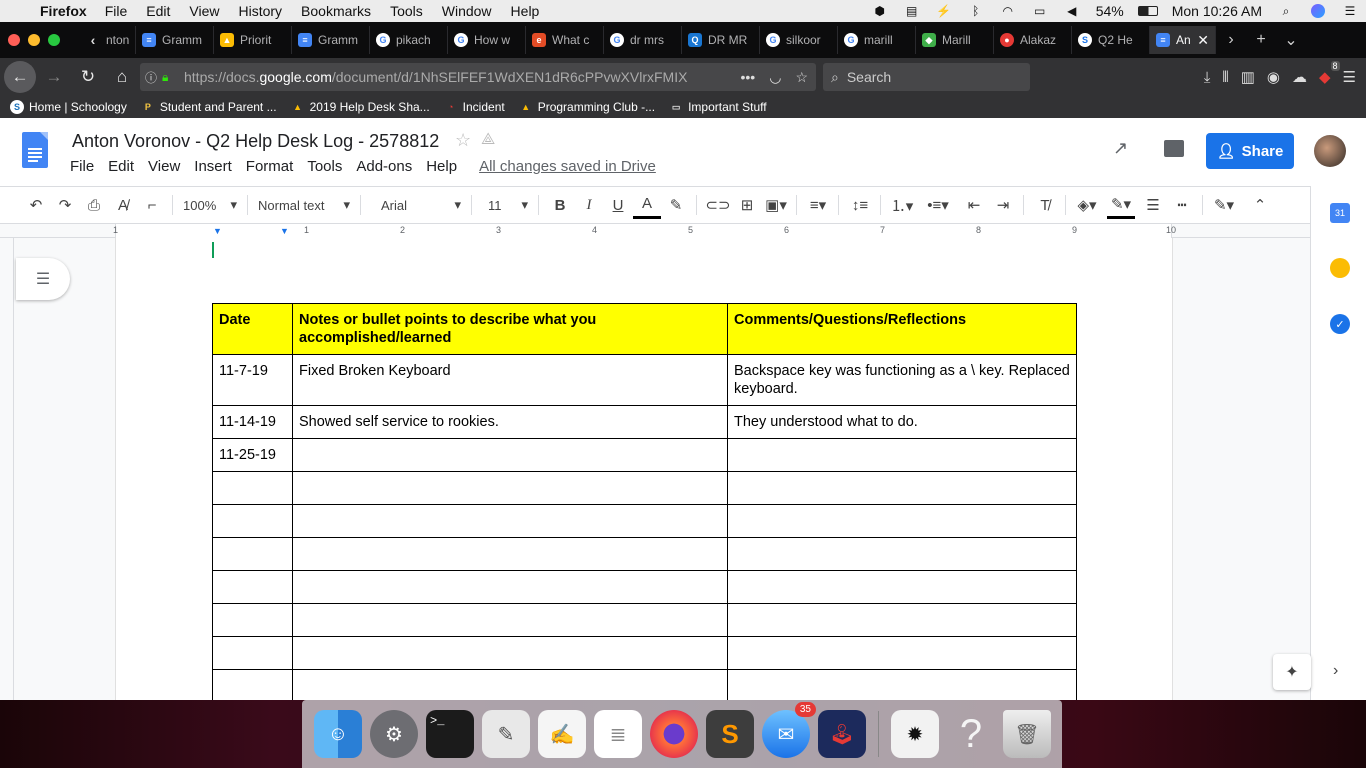 The height and width of the screenshot is (768, 1366). What do you see at coordinates (1231, 40) in the screenshot?
I see `tab-scroll-right-icon: ›` at bounding box center [1231, 40].